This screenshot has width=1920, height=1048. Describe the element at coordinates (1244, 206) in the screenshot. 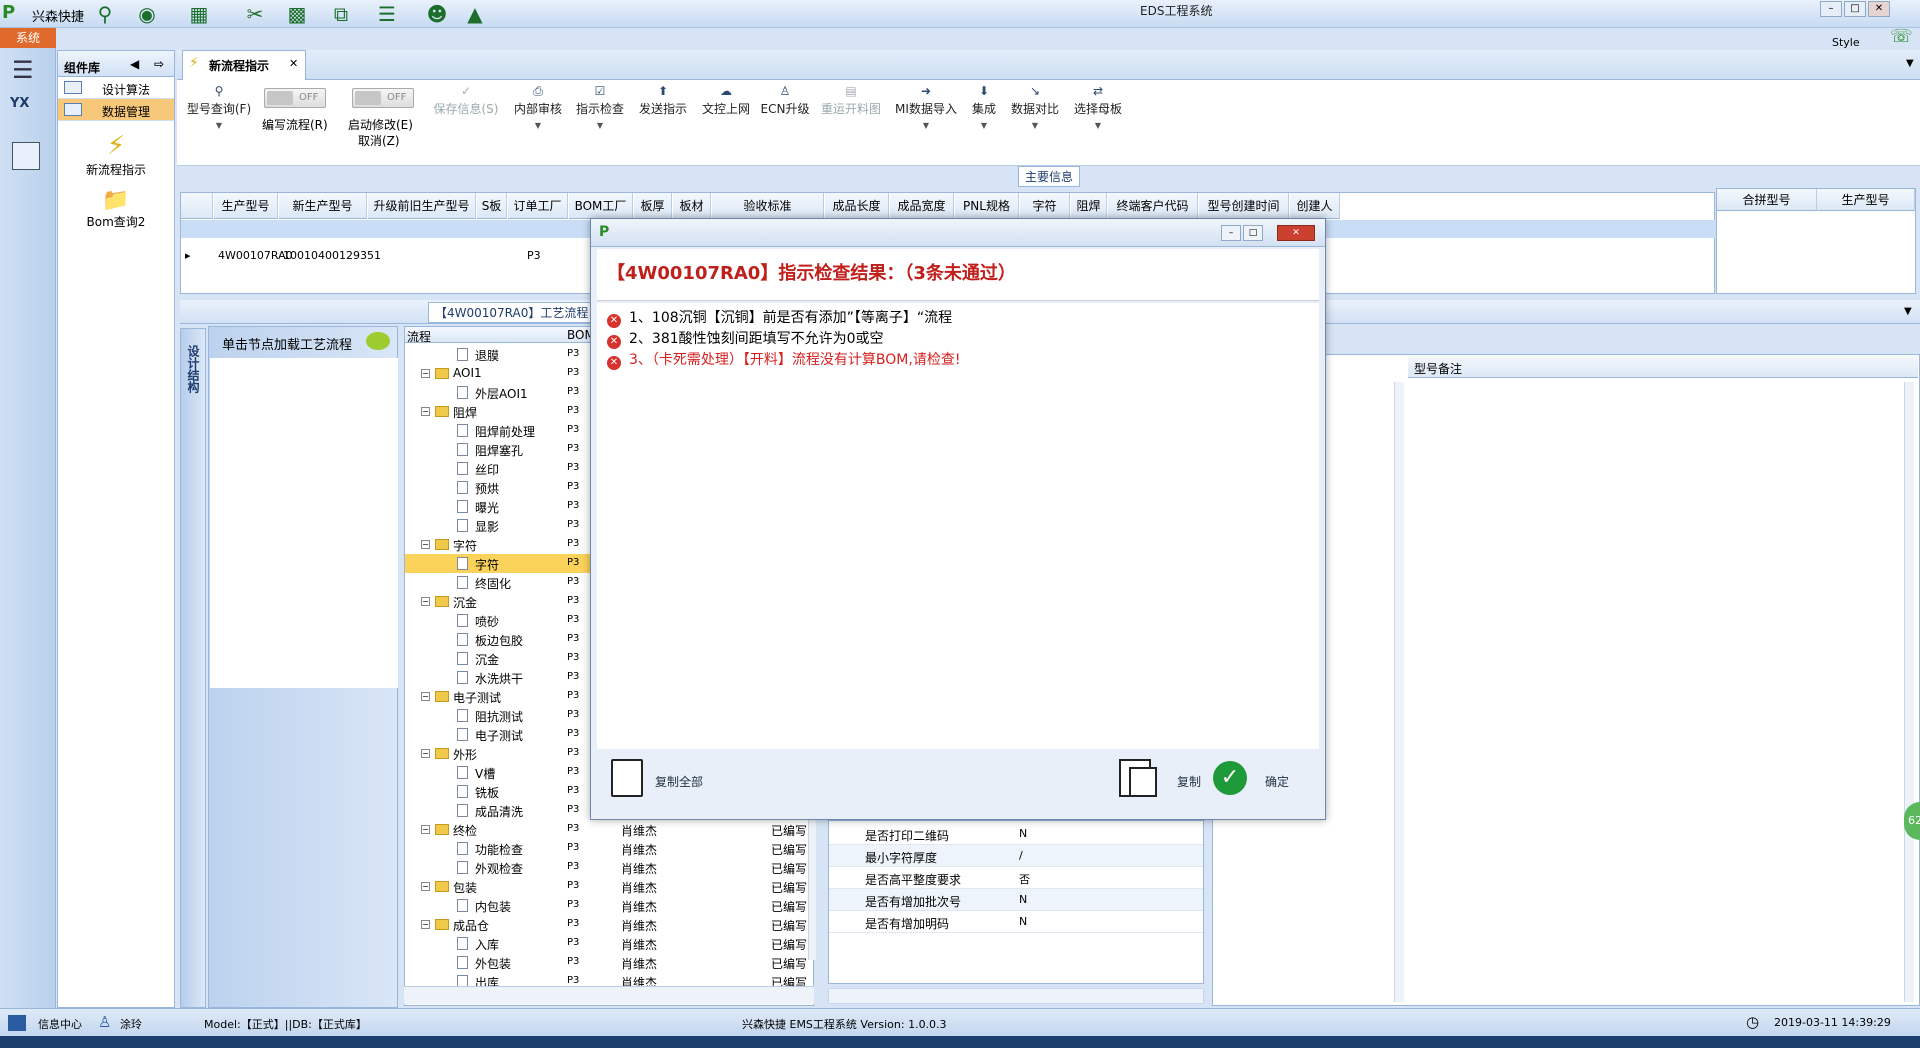

I see `column-header: 型号创建时间` at that location.